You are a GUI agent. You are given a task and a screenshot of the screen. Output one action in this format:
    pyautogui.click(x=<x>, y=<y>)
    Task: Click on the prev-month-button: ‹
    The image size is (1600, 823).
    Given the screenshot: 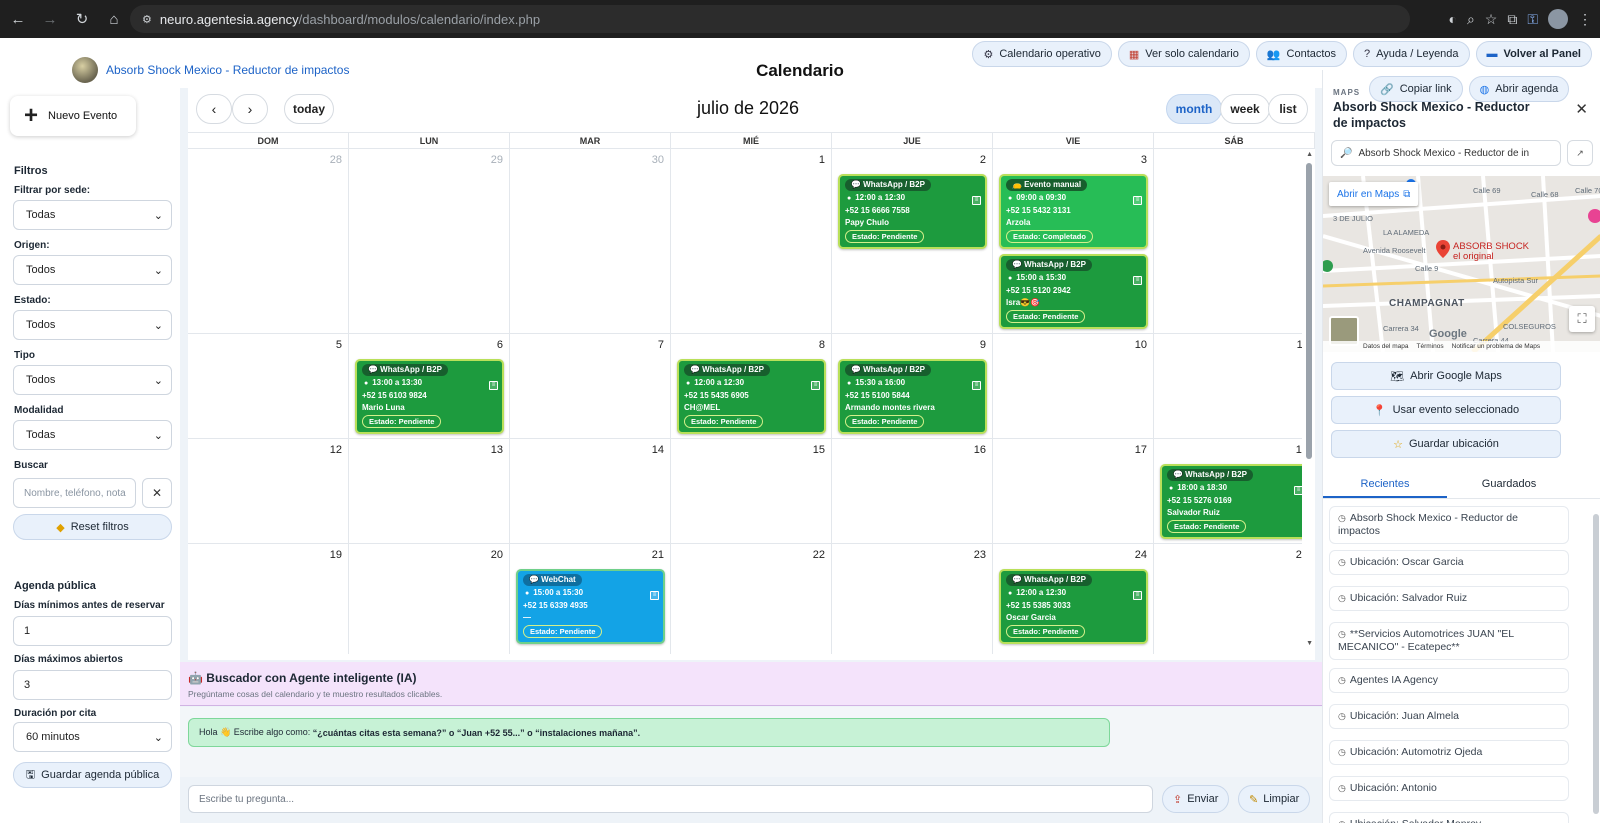 What is the action you would take?
    pyautogui.click(x=214, y=109)
    